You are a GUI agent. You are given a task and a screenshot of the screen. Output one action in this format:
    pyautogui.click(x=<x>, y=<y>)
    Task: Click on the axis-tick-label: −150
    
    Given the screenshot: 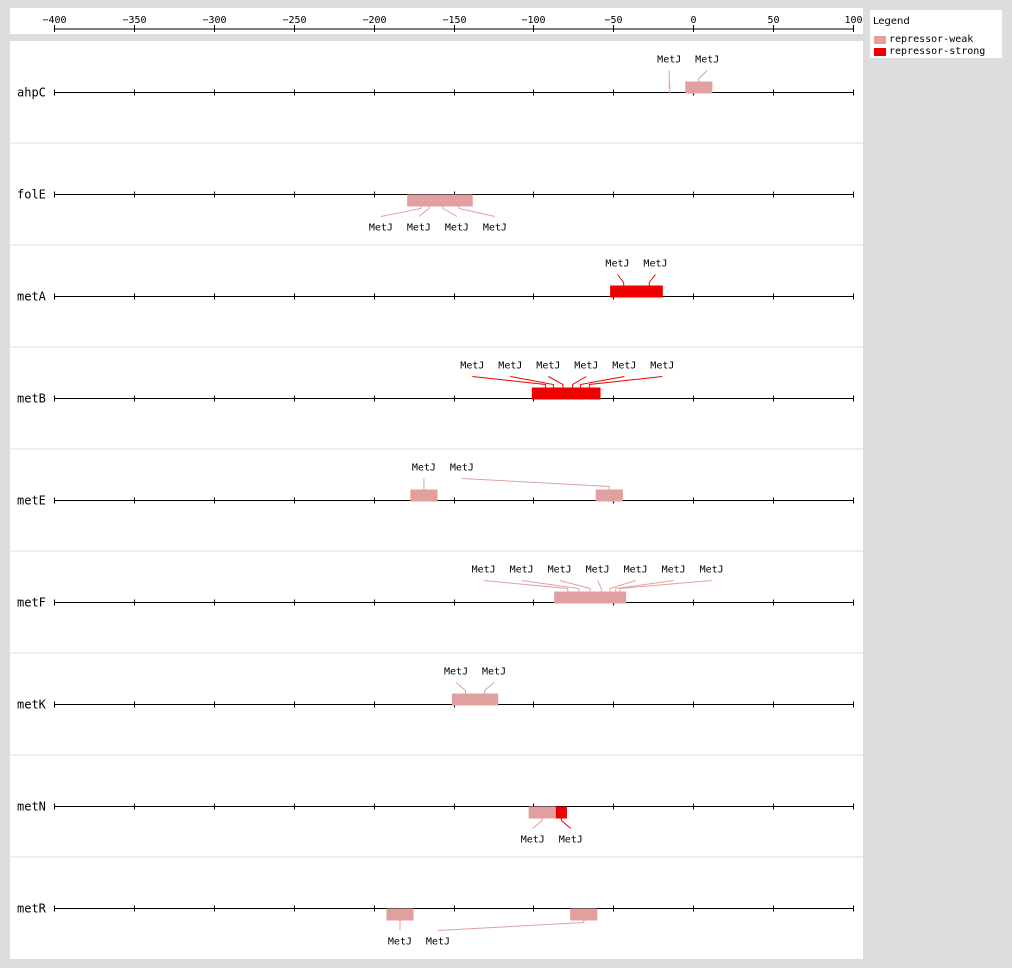 What is the action you would take?
    pyautogui.click(x=454, y=20)
    